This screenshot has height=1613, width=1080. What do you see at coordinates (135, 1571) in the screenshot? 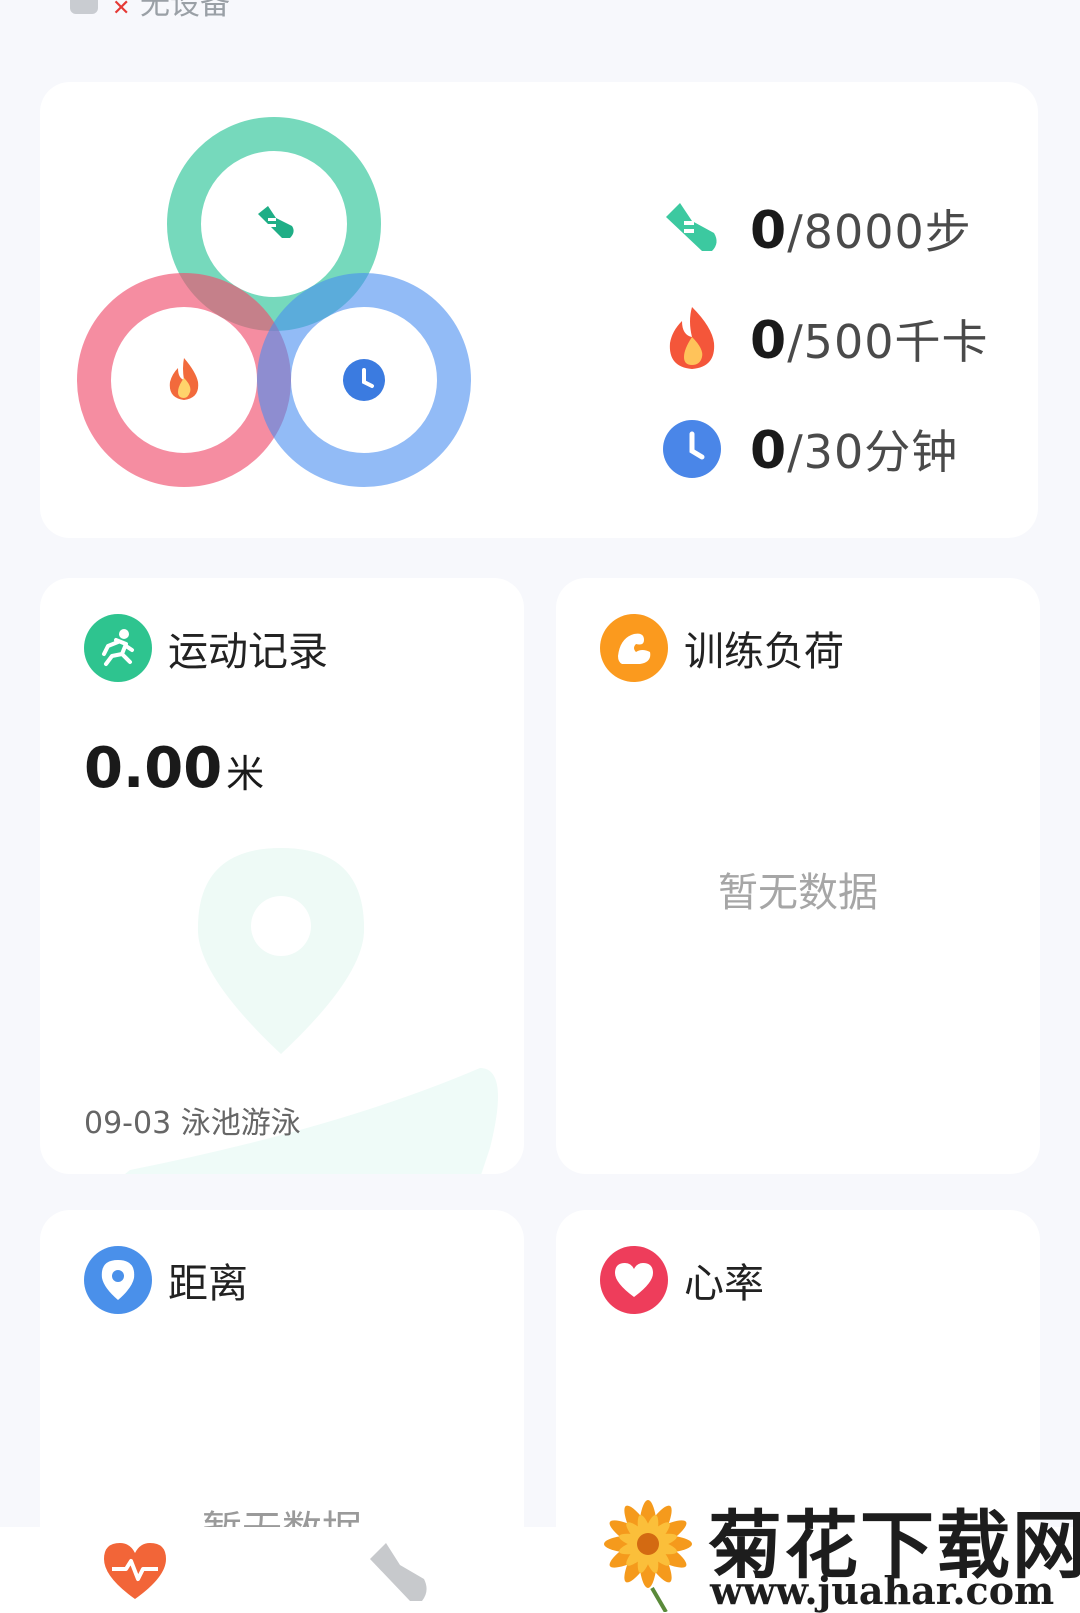
I see `health-icon` at bounding box center [135, 1571].